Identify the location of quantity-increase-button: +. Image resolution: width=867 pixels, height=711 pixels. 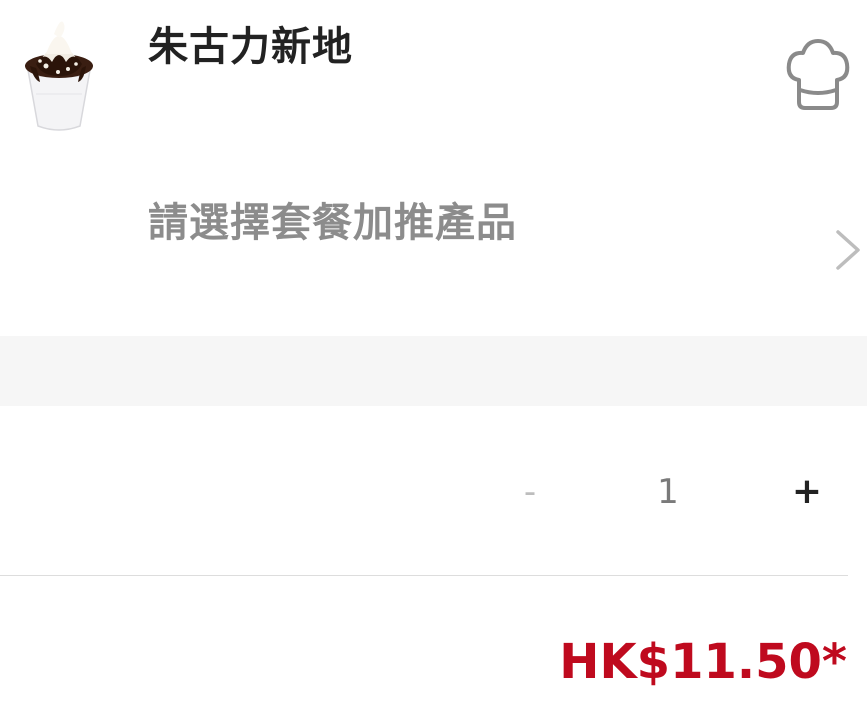
(807, 492).